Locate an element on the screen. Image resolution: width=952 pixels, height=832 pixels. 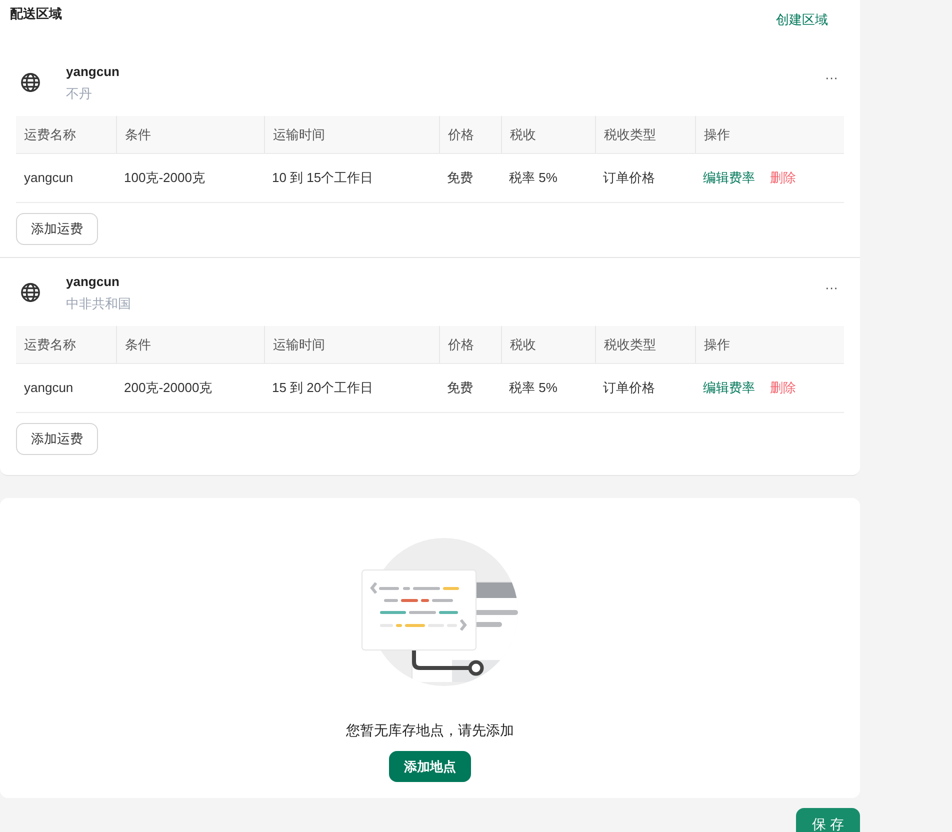
transit-time-cell: 15 到 20个工作日 is located at coordinates (323, 388).